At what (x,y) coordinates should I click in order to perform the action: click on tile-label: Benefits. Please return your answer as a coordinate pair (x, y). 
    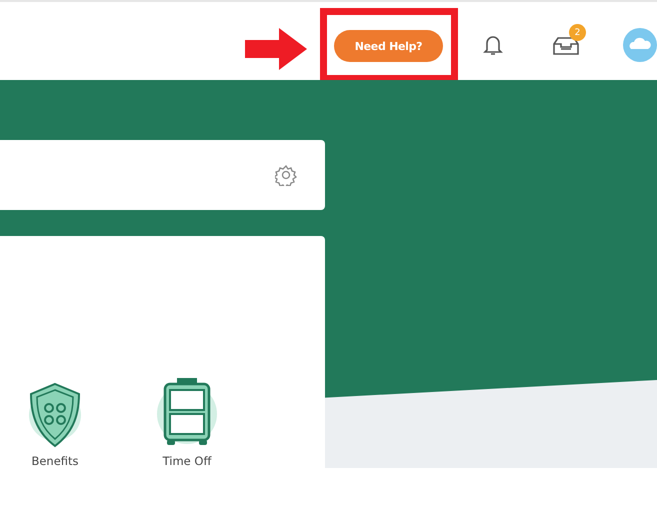
    Looking at the image, I should click on (55, 461).